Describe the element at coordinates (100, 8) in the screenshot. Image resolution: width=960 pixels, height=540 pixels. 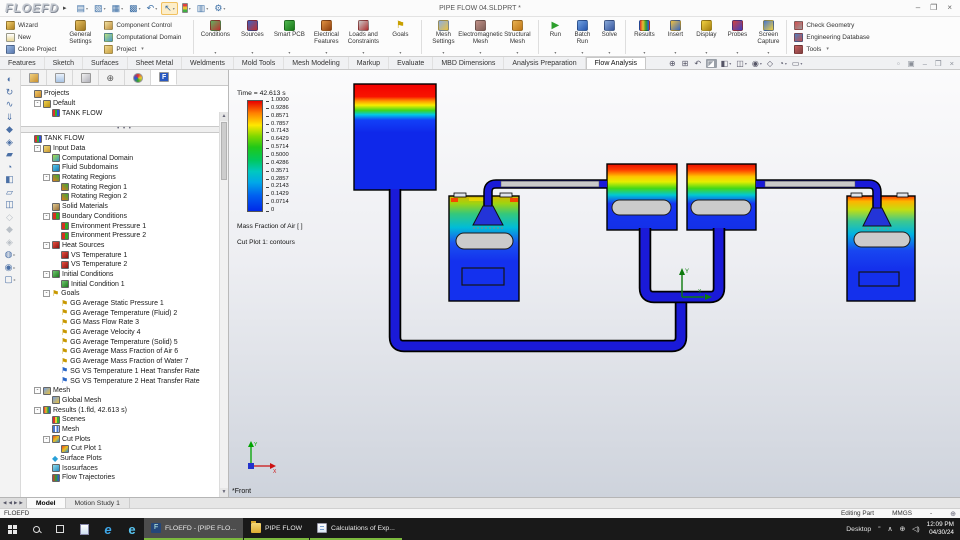
I see `open-icon: ▧ ▾` at that location.